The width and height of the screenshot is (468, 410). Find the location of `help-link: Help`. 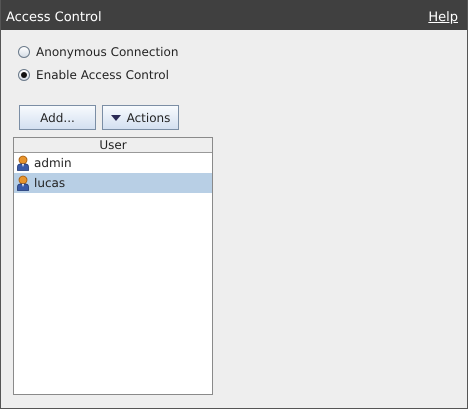

help-link: Help is located at coordinates (443, 17).